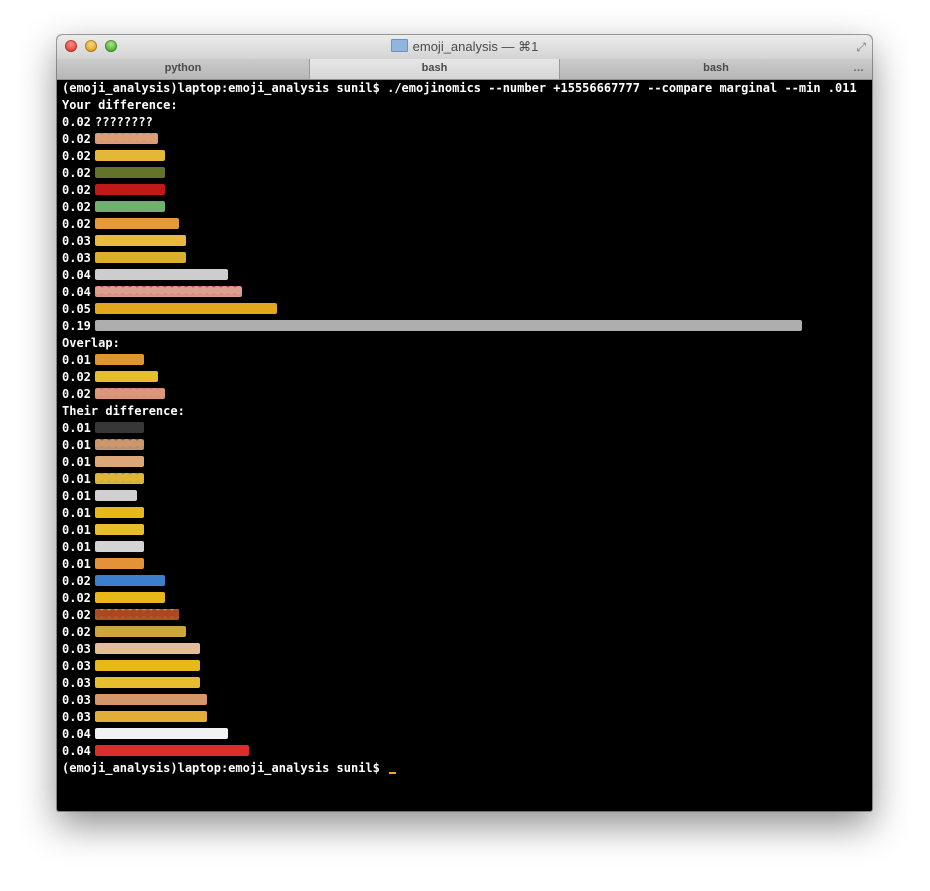 The width and height of the screenshot is (930, 891). What do you see at coordinates (464, 309) in the screenshot?
I see `result-row: 0.05` at bounding box center [464, 309].